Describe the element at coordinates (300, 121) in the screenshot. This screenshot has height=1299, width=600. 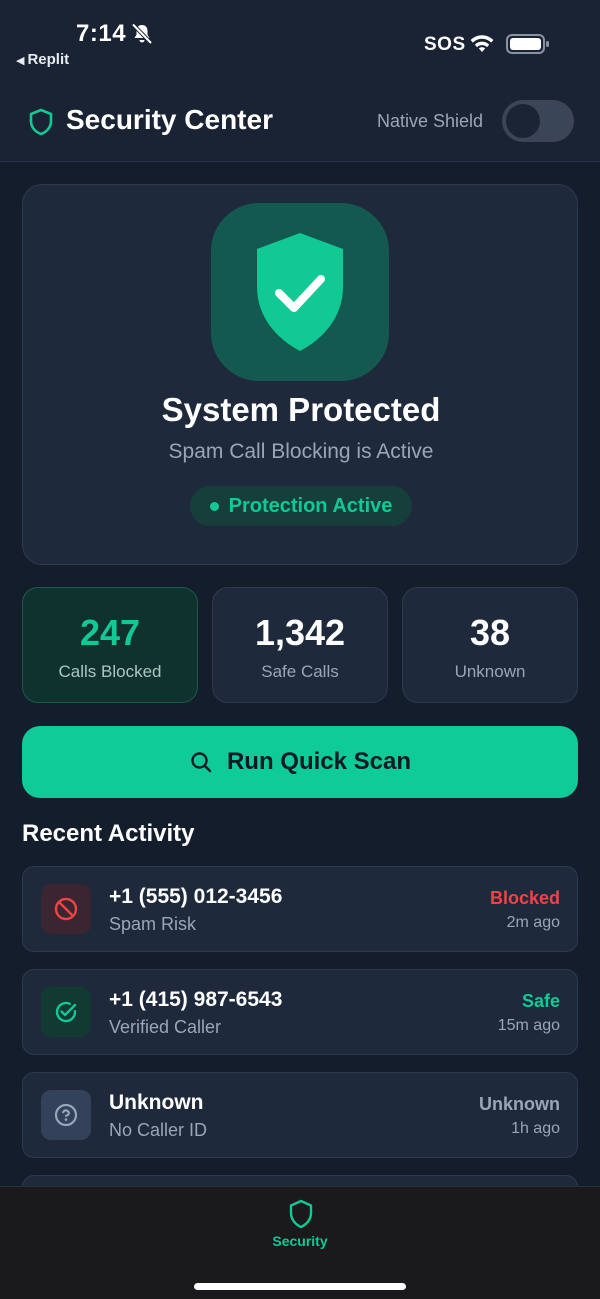
I see `app-header: Security Center Native Shield` at that location.